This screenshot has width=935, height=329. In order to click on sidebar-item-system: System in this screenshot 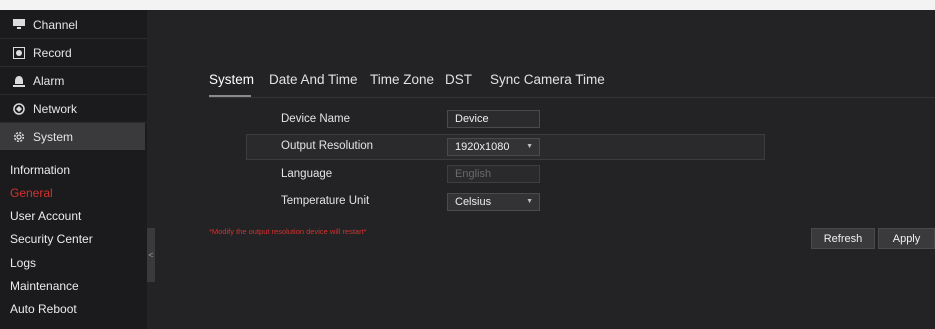, I will do `click(72, 136)`.